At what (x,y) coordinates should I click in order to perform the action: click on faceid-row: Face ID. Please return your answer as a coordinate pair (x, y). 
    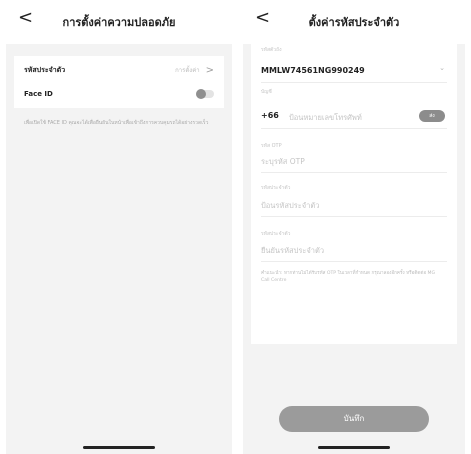
    Looking at the image, I should click on (119, 94).